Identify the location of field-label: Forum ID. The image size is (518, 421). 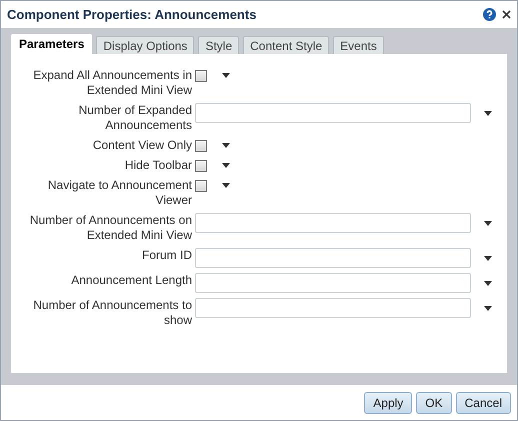
(166, 255).